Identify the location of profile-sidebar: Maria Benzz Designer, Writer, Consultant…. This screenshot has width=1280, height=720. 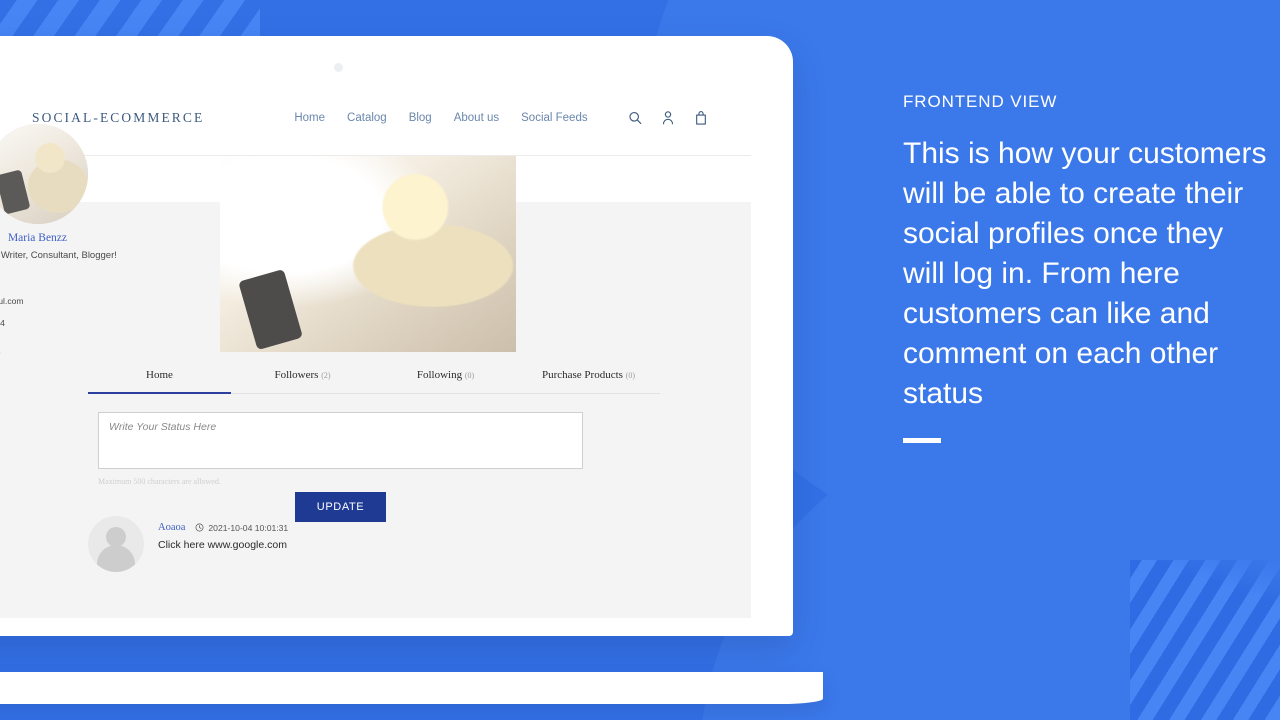
(82, 246).